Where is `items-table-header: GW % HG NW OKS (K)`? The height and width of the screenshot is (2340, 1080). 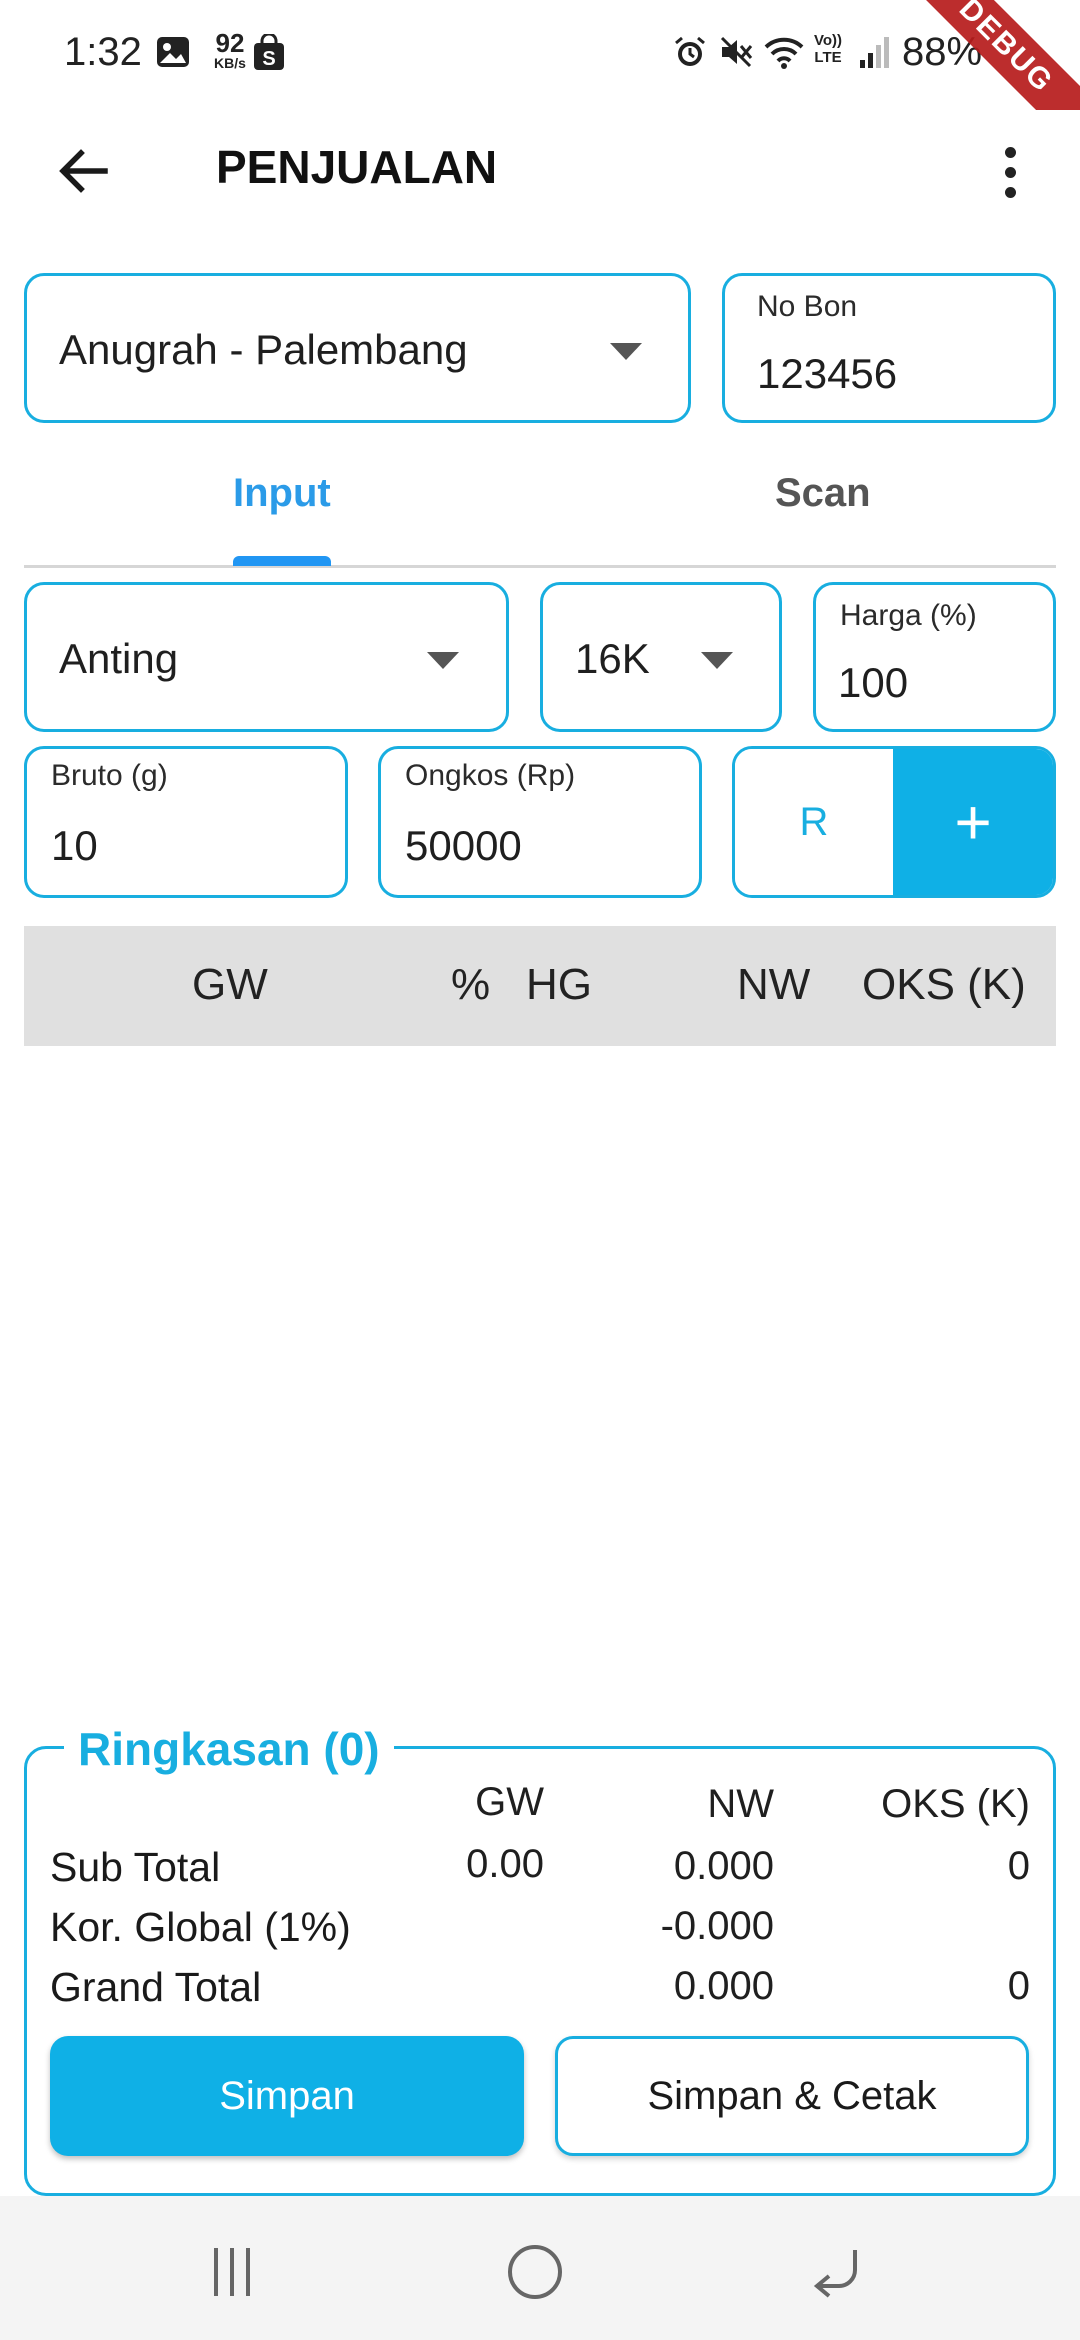 items-table-header: GW % HG NW OKS (K) is located at coordinates (540, 986).